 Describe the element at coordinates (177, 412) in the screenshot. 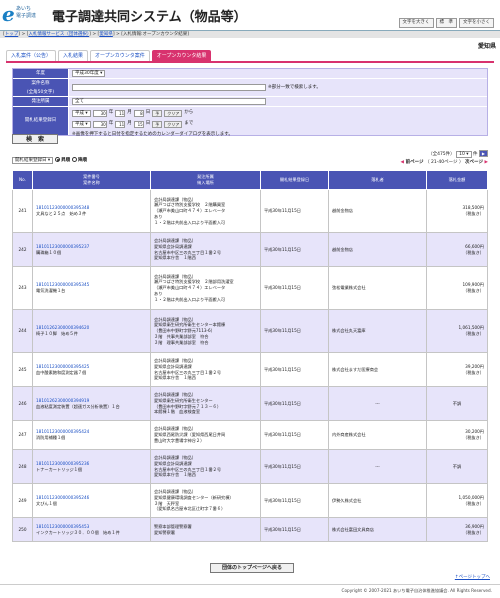

I see `org-line: 本館棟１階 血液検査室` at that location.